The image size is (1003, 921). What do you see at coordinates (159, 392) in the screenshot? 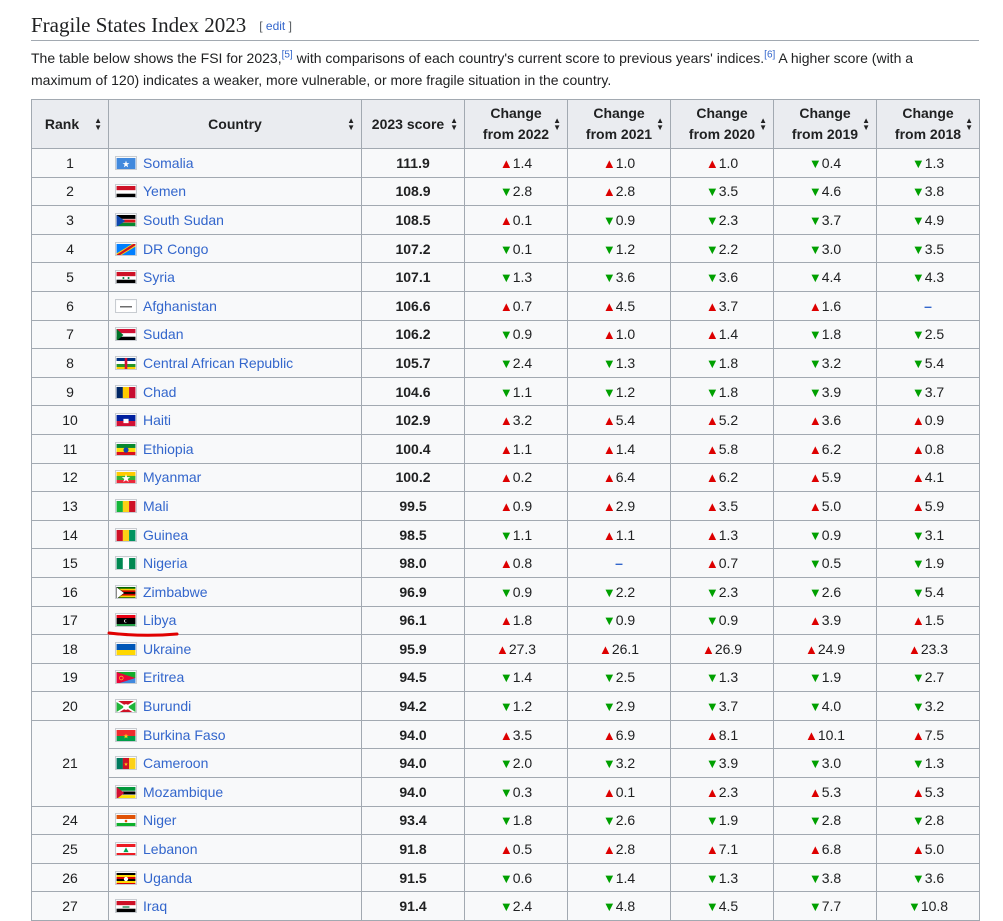
I see `country-link: Chad` at bounding box center [159, 392].